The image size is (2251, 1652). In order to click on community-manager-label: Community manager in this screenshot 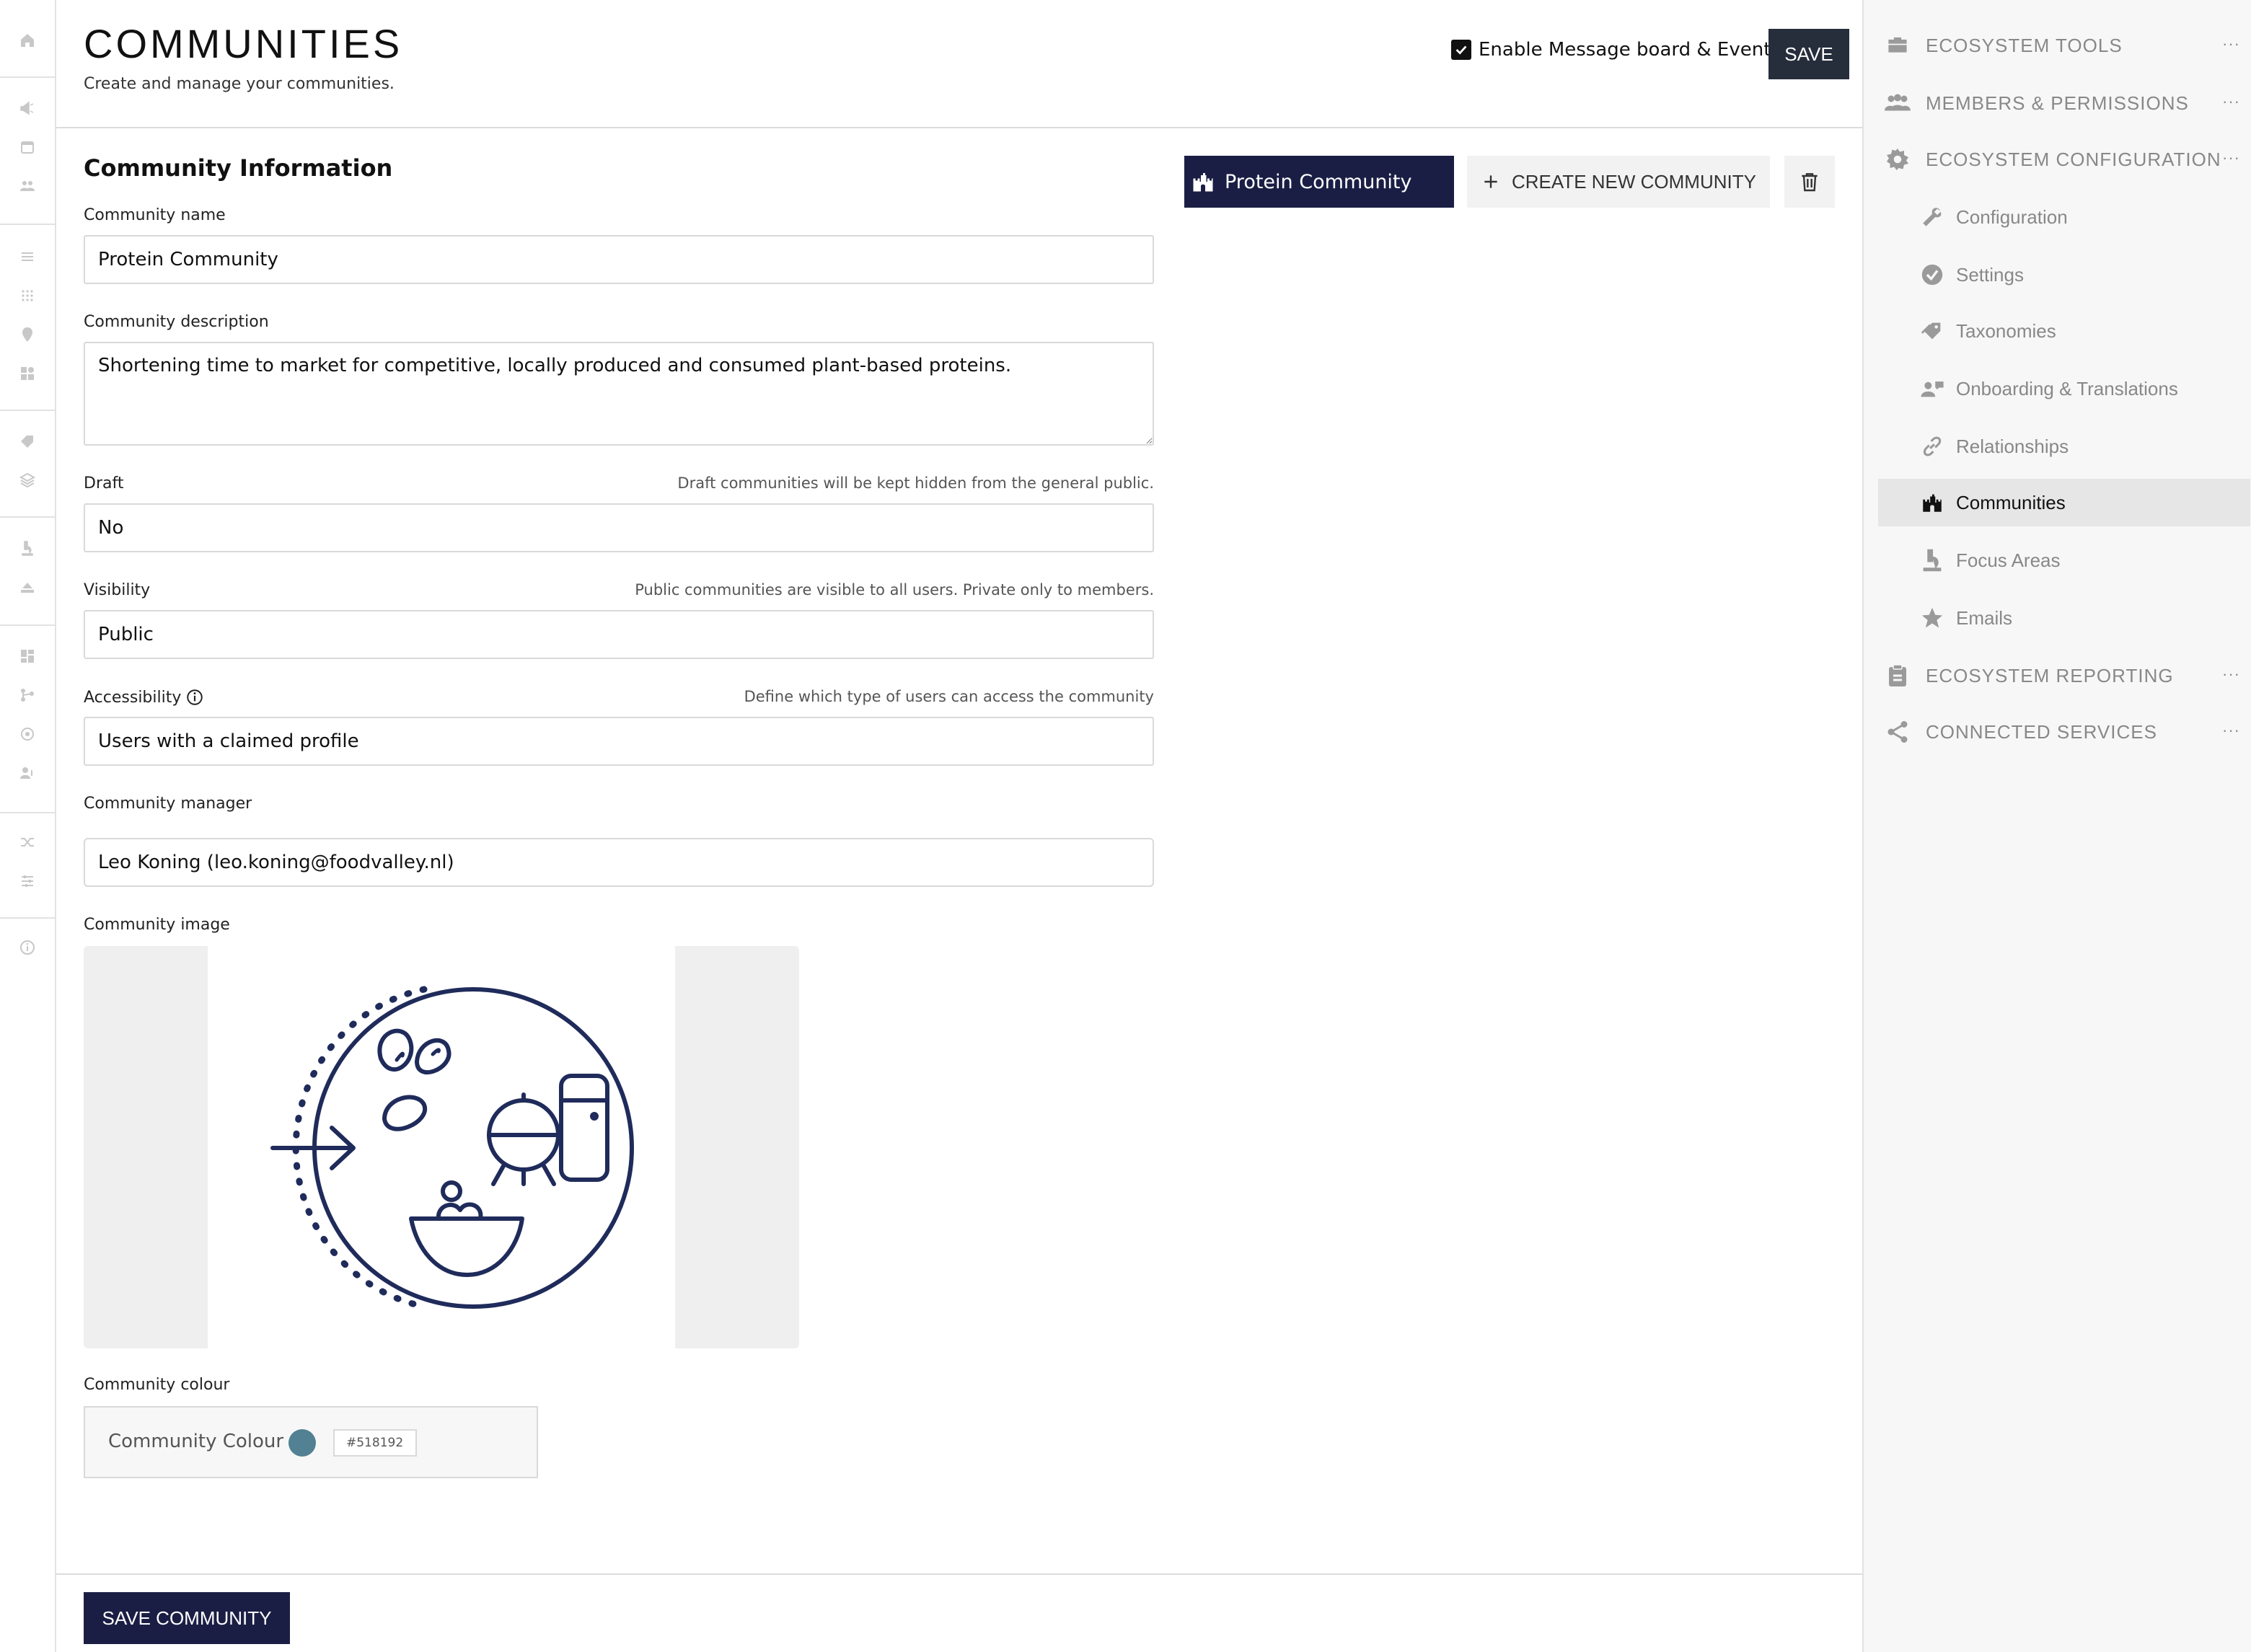, I will do `click(168, 804)`.